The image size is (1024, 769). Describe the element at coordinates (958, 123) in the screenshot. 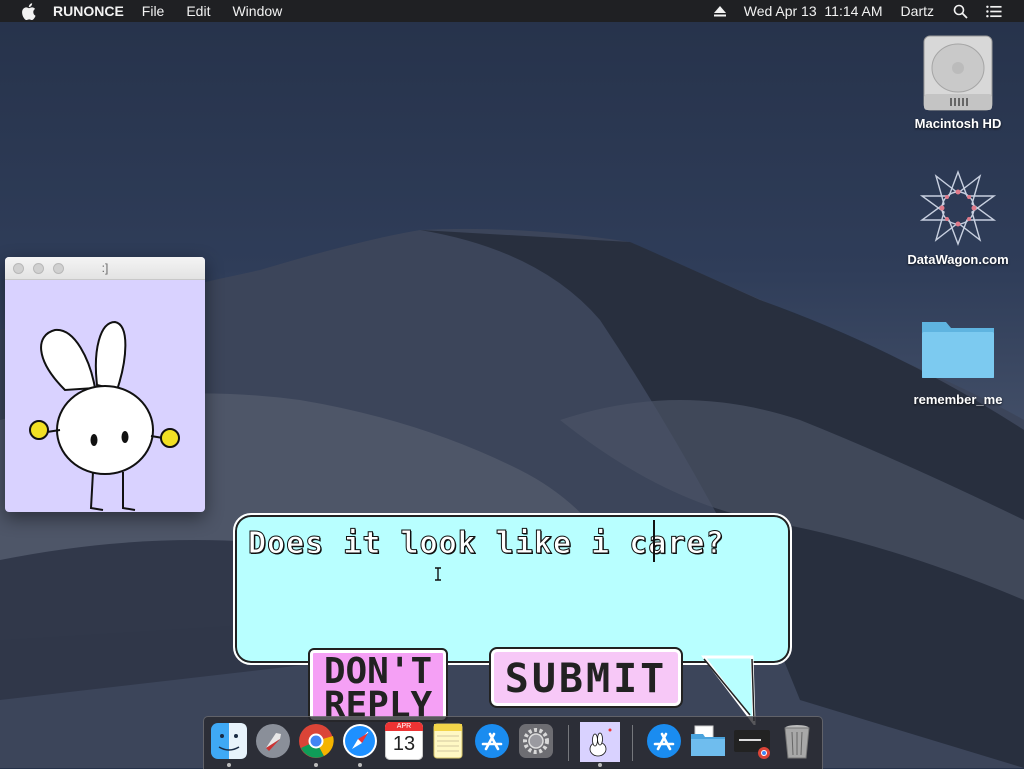

I see `desktop-icon-label: Macintosh HD` at that location.